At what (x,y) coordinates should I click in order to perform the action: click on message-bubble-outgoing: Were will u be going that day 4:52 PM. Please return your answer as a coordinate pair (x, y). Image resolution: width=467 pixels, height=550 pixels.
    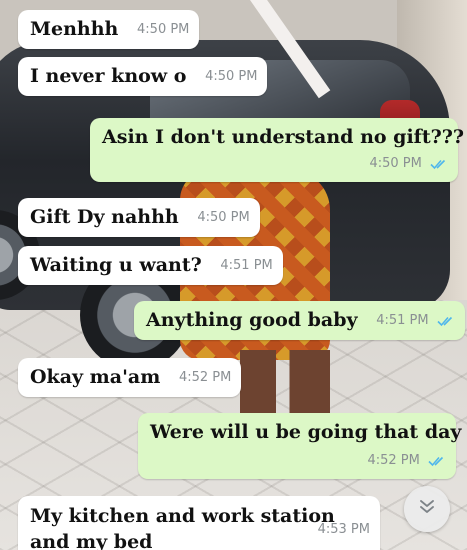
    Looking at the image, I should click on (299, 446).